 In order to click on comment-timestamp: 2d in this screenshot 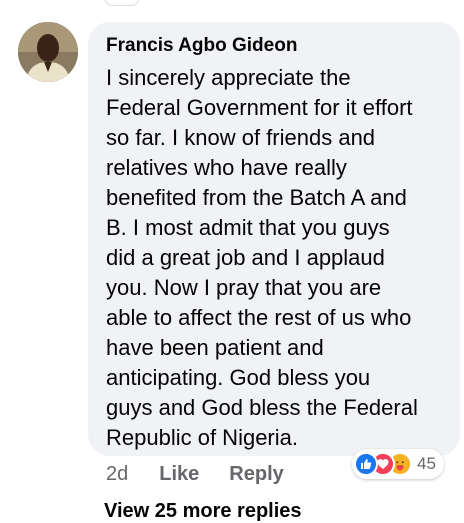, I will do `click(117, 474)`.